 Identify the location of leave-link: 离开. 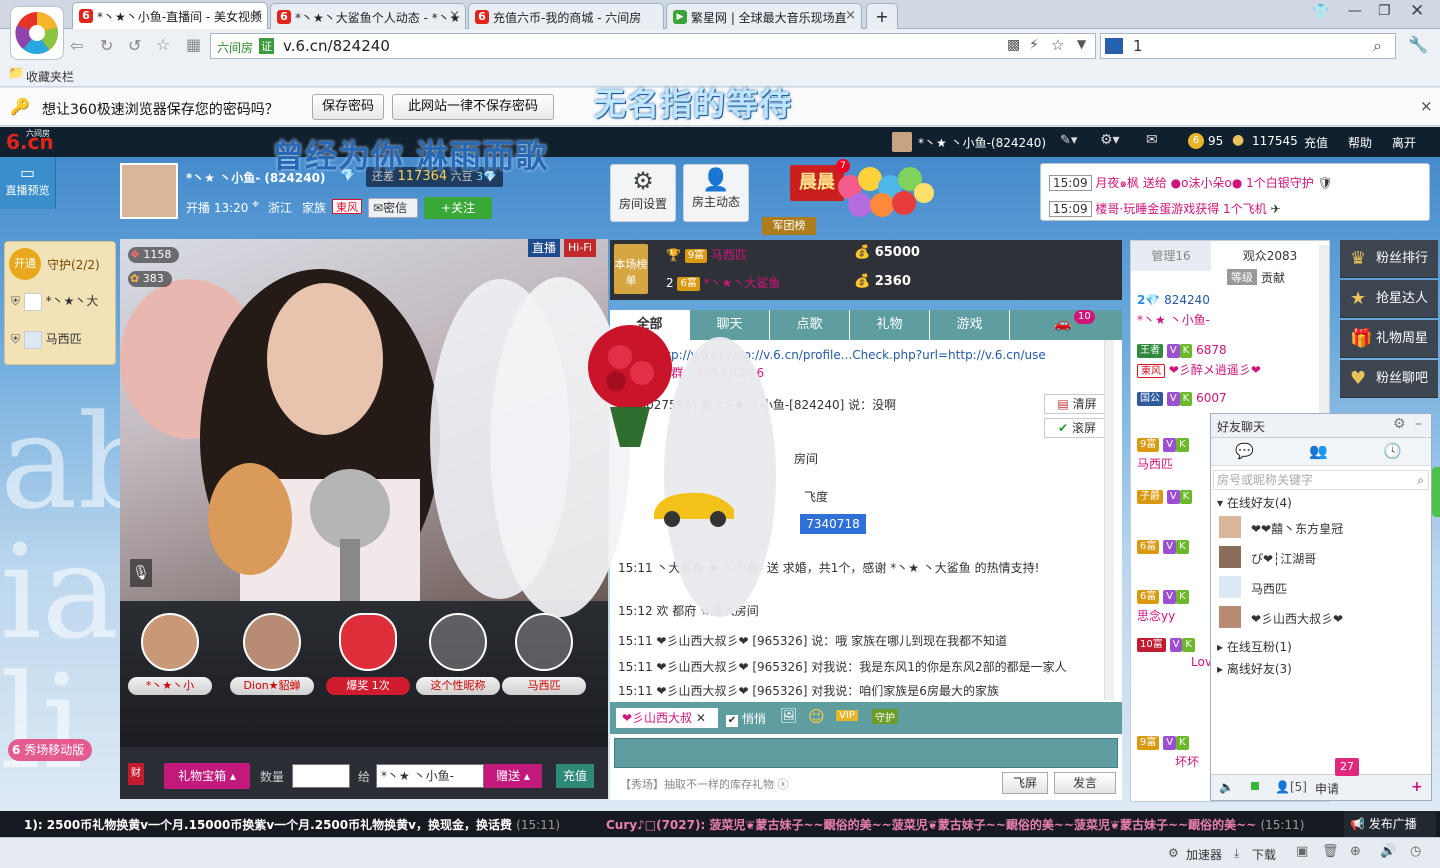
(1404, 142).